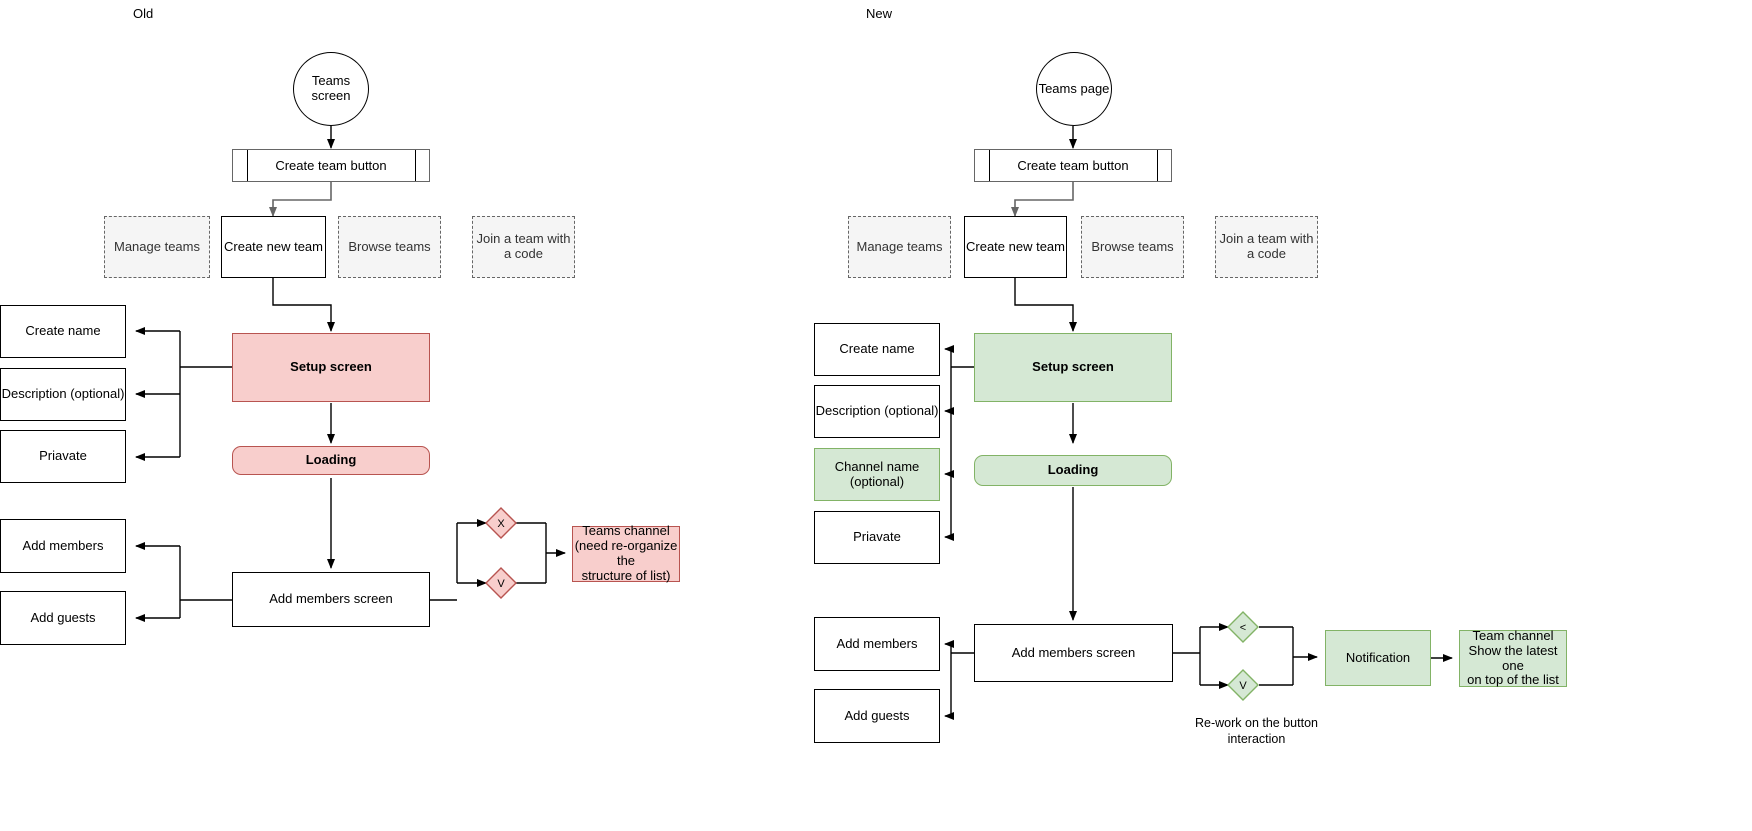 The width and height of the screenshot is (1752, 831). What do you see at coordinates (626, 531) in the screenshot?
I see `old-result-line-1: Teams channel` at bounding box center [626, 531].